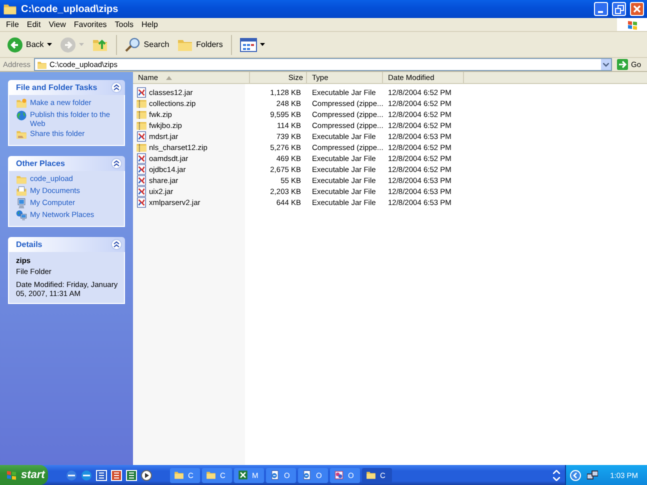 This screenshot has height=485, width=647. Describe the element at coordinates (575, 475) in the screenshot. I see `show-hidden-icons-icon` at that location.